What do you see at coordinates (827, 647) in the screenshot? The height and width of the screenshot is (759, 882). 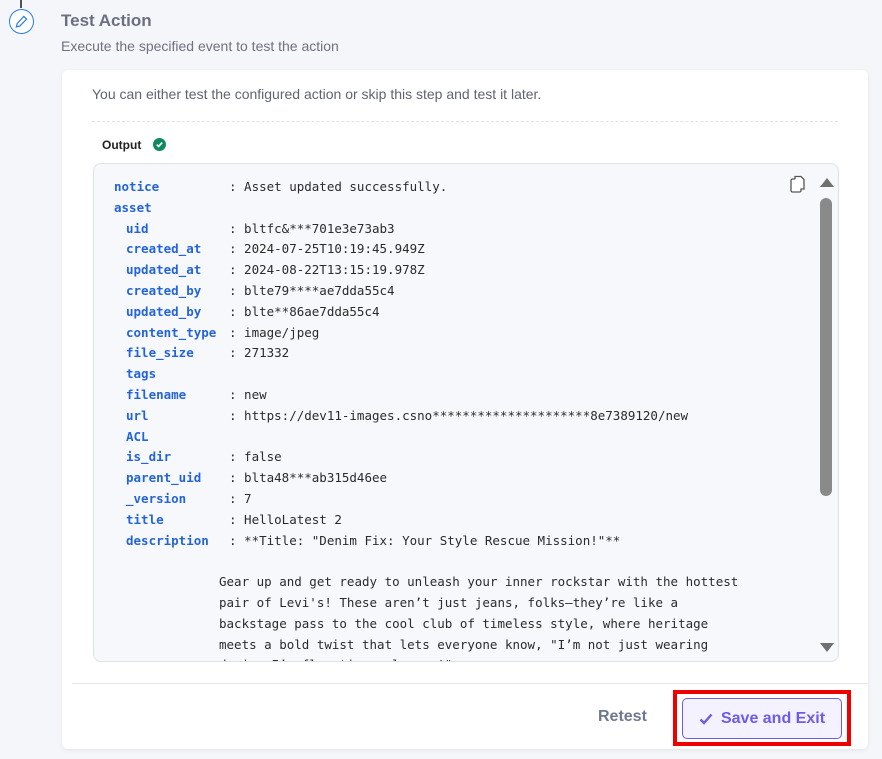 I see `scroll-down-arrow-icon` at bounding box center [827, 647].